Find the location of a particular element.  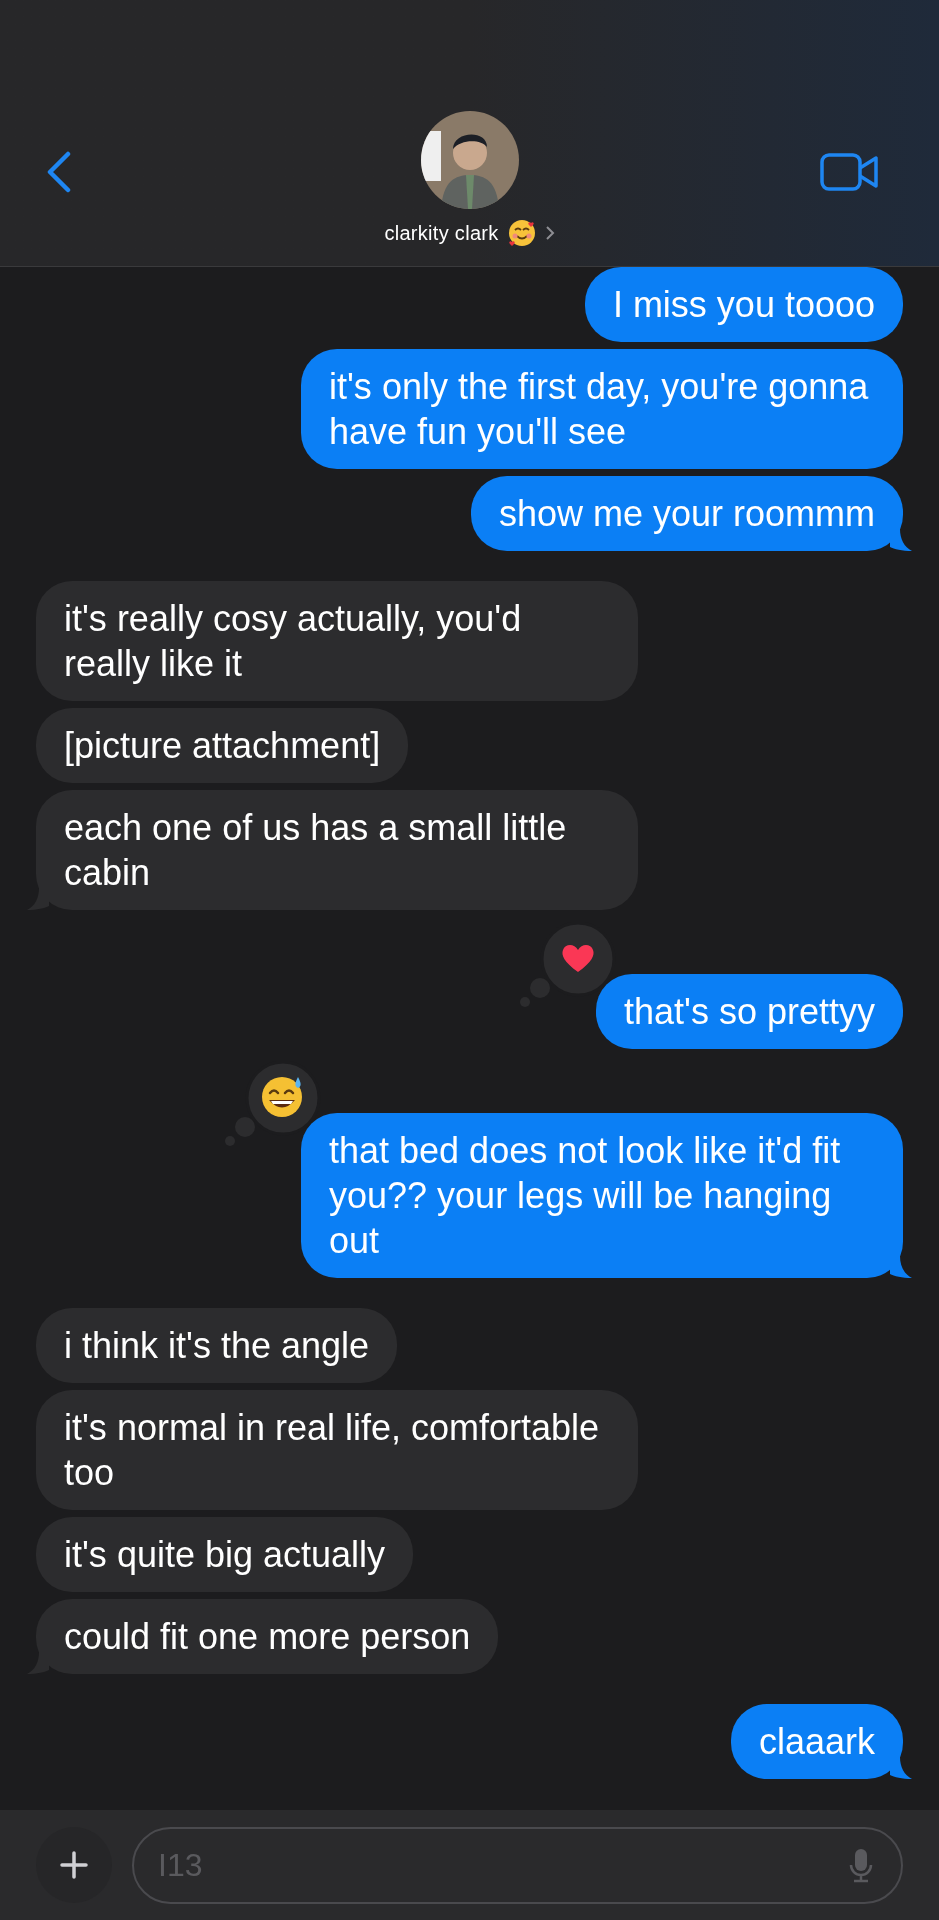

chevron-right-icon is located at coordinates (549, 233).